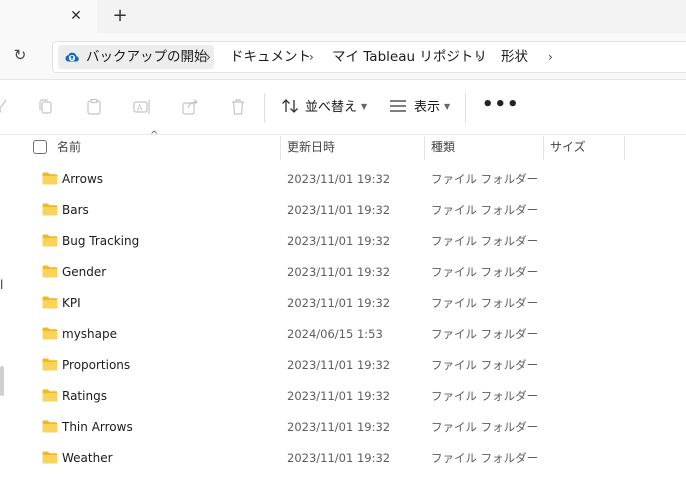 This screenshot has width=686, height=484. I want to click on close-tab-icon: ✕, so click(76, 16).